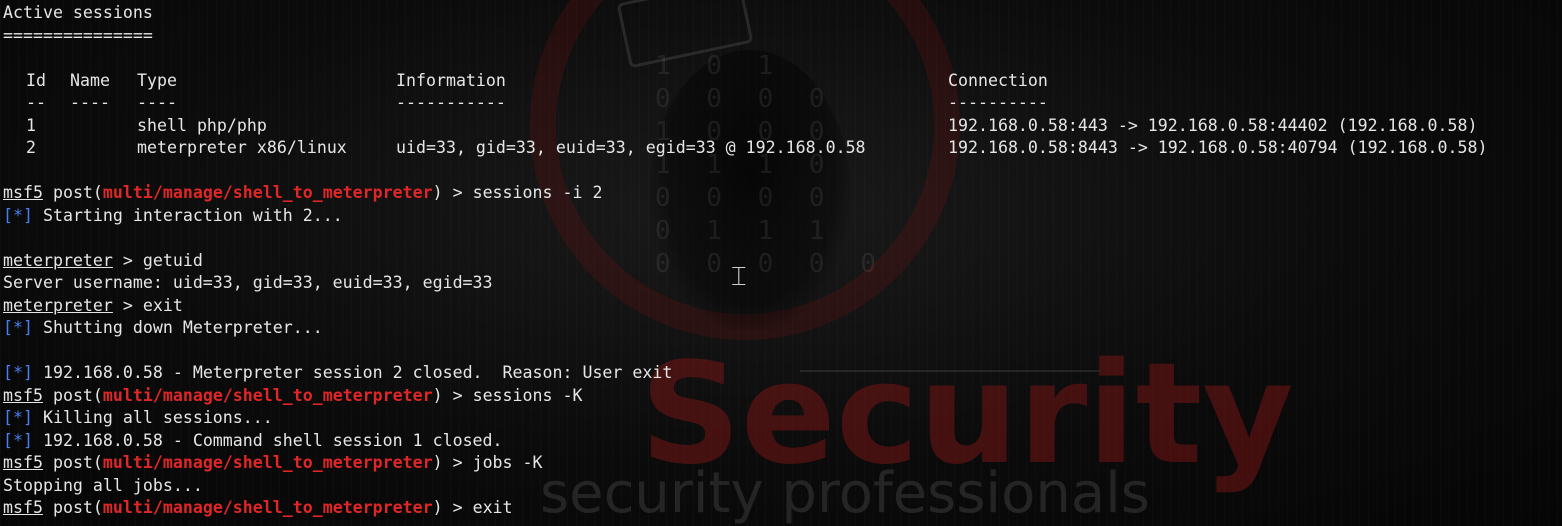 This screenshot has width=1562, height=526. I want to click on sep-type: ----, so click(157, 102).